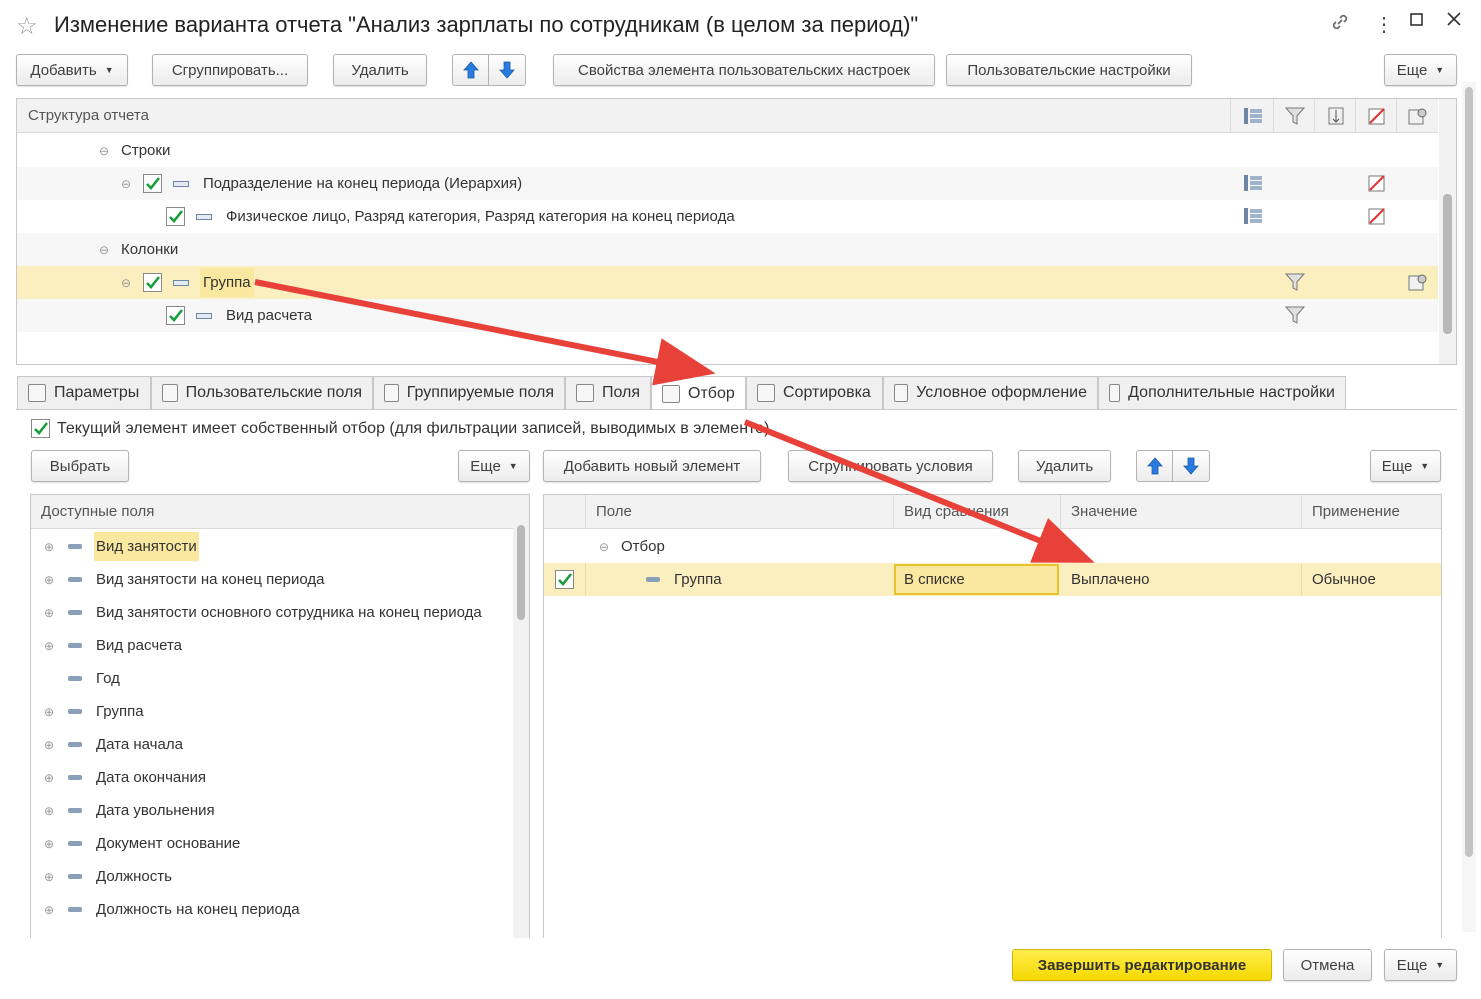  I want to click on close-icon, so click(1454, 22).